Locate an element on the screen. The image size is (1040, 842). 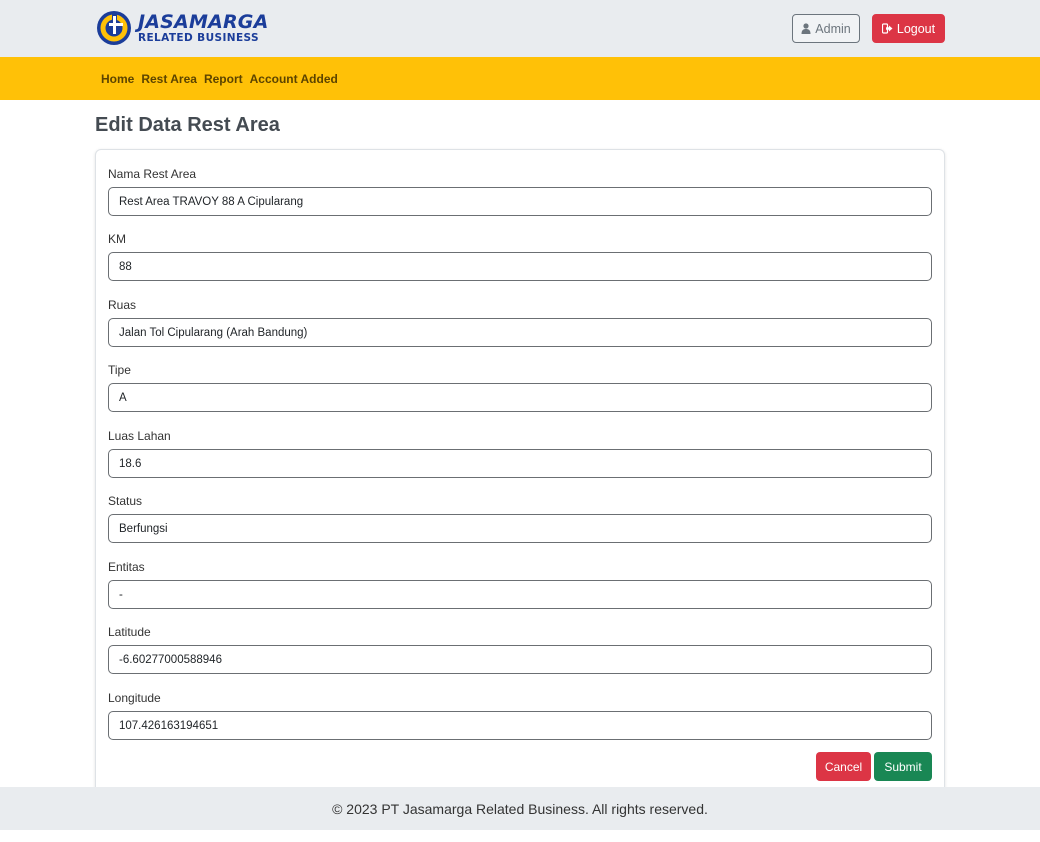
nav-item-account-added: Account Added is located at coordinates (294, 79).